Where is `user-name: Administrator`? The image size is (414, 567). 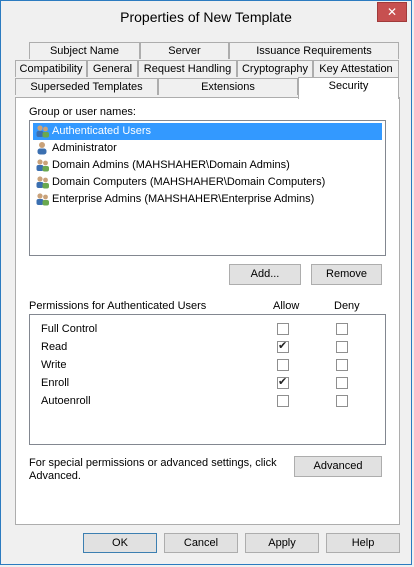
user-name: Administrator is located at coordinates (84, 148).